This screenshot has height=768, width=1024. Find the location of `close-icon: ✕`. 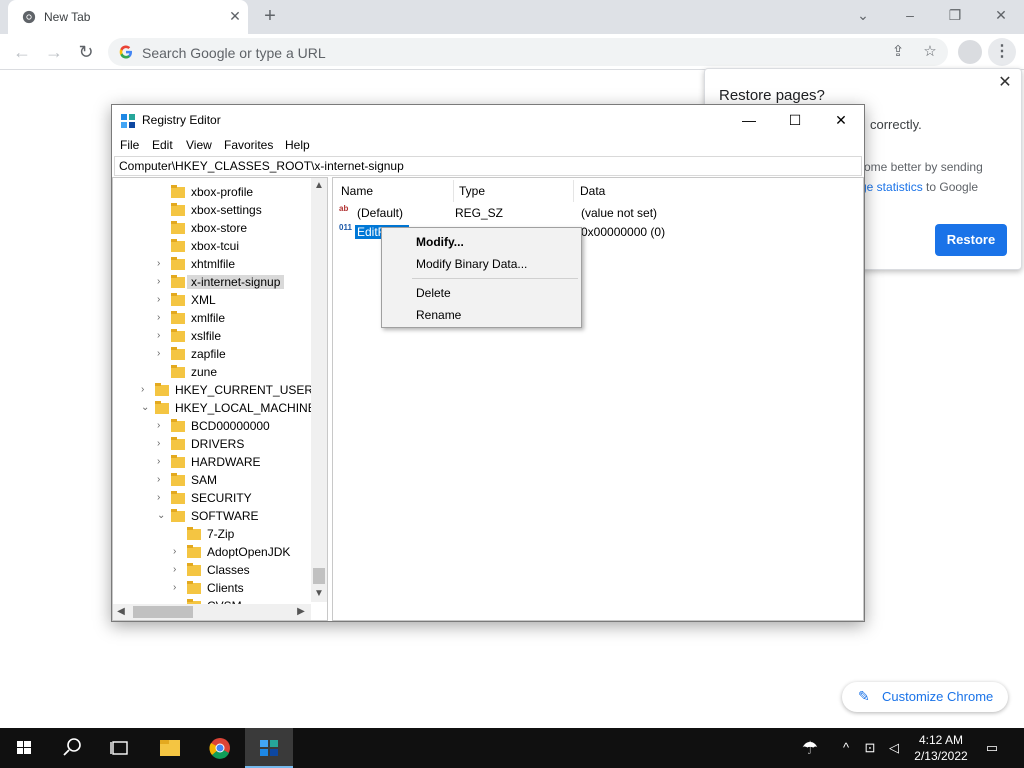

close-icon: ✕ is located at coordinates (1005, 83).